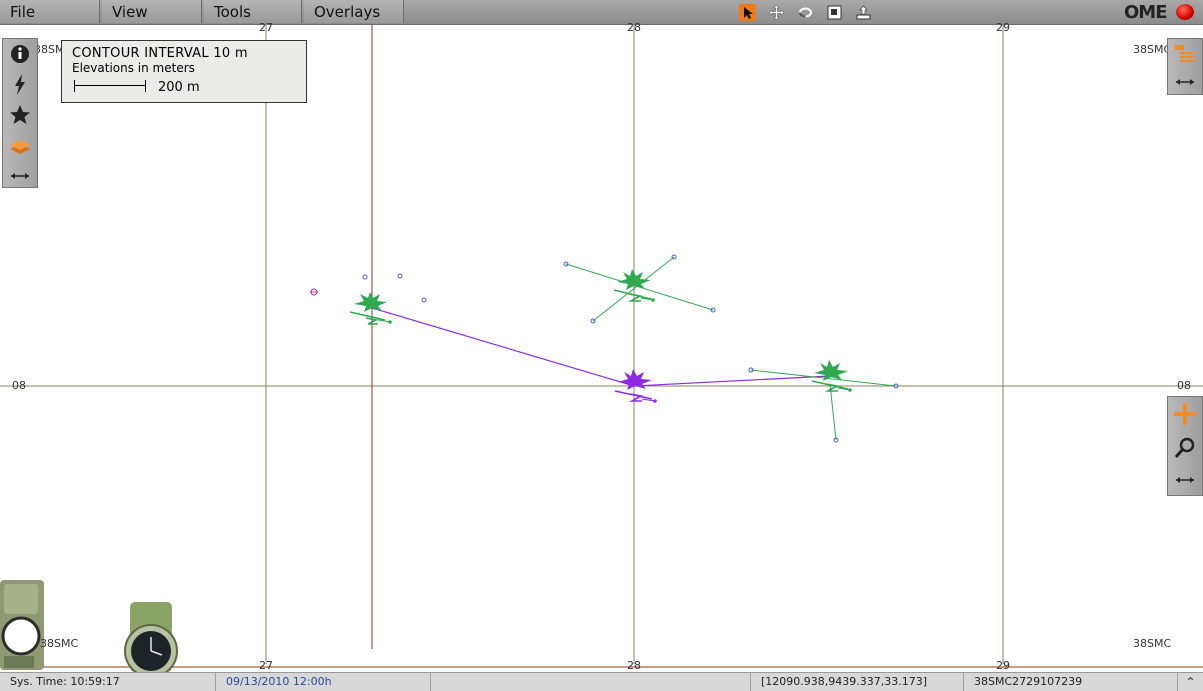 Image resolution: width=1203 pixels, height=691 pixels. What do you see at coordinates (634, 665) in the screenshot?
I see `easting-label-28-bottom: 28` at bounding box center [634, 665].